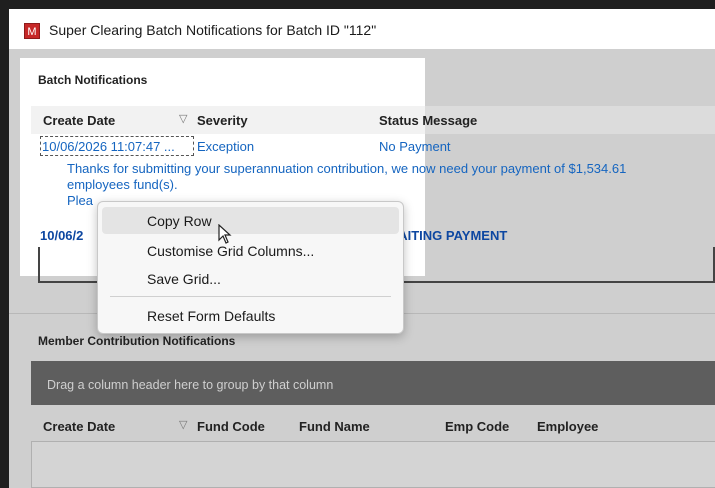  I want to click on column-header-severity: Severity, so click(222, 120).